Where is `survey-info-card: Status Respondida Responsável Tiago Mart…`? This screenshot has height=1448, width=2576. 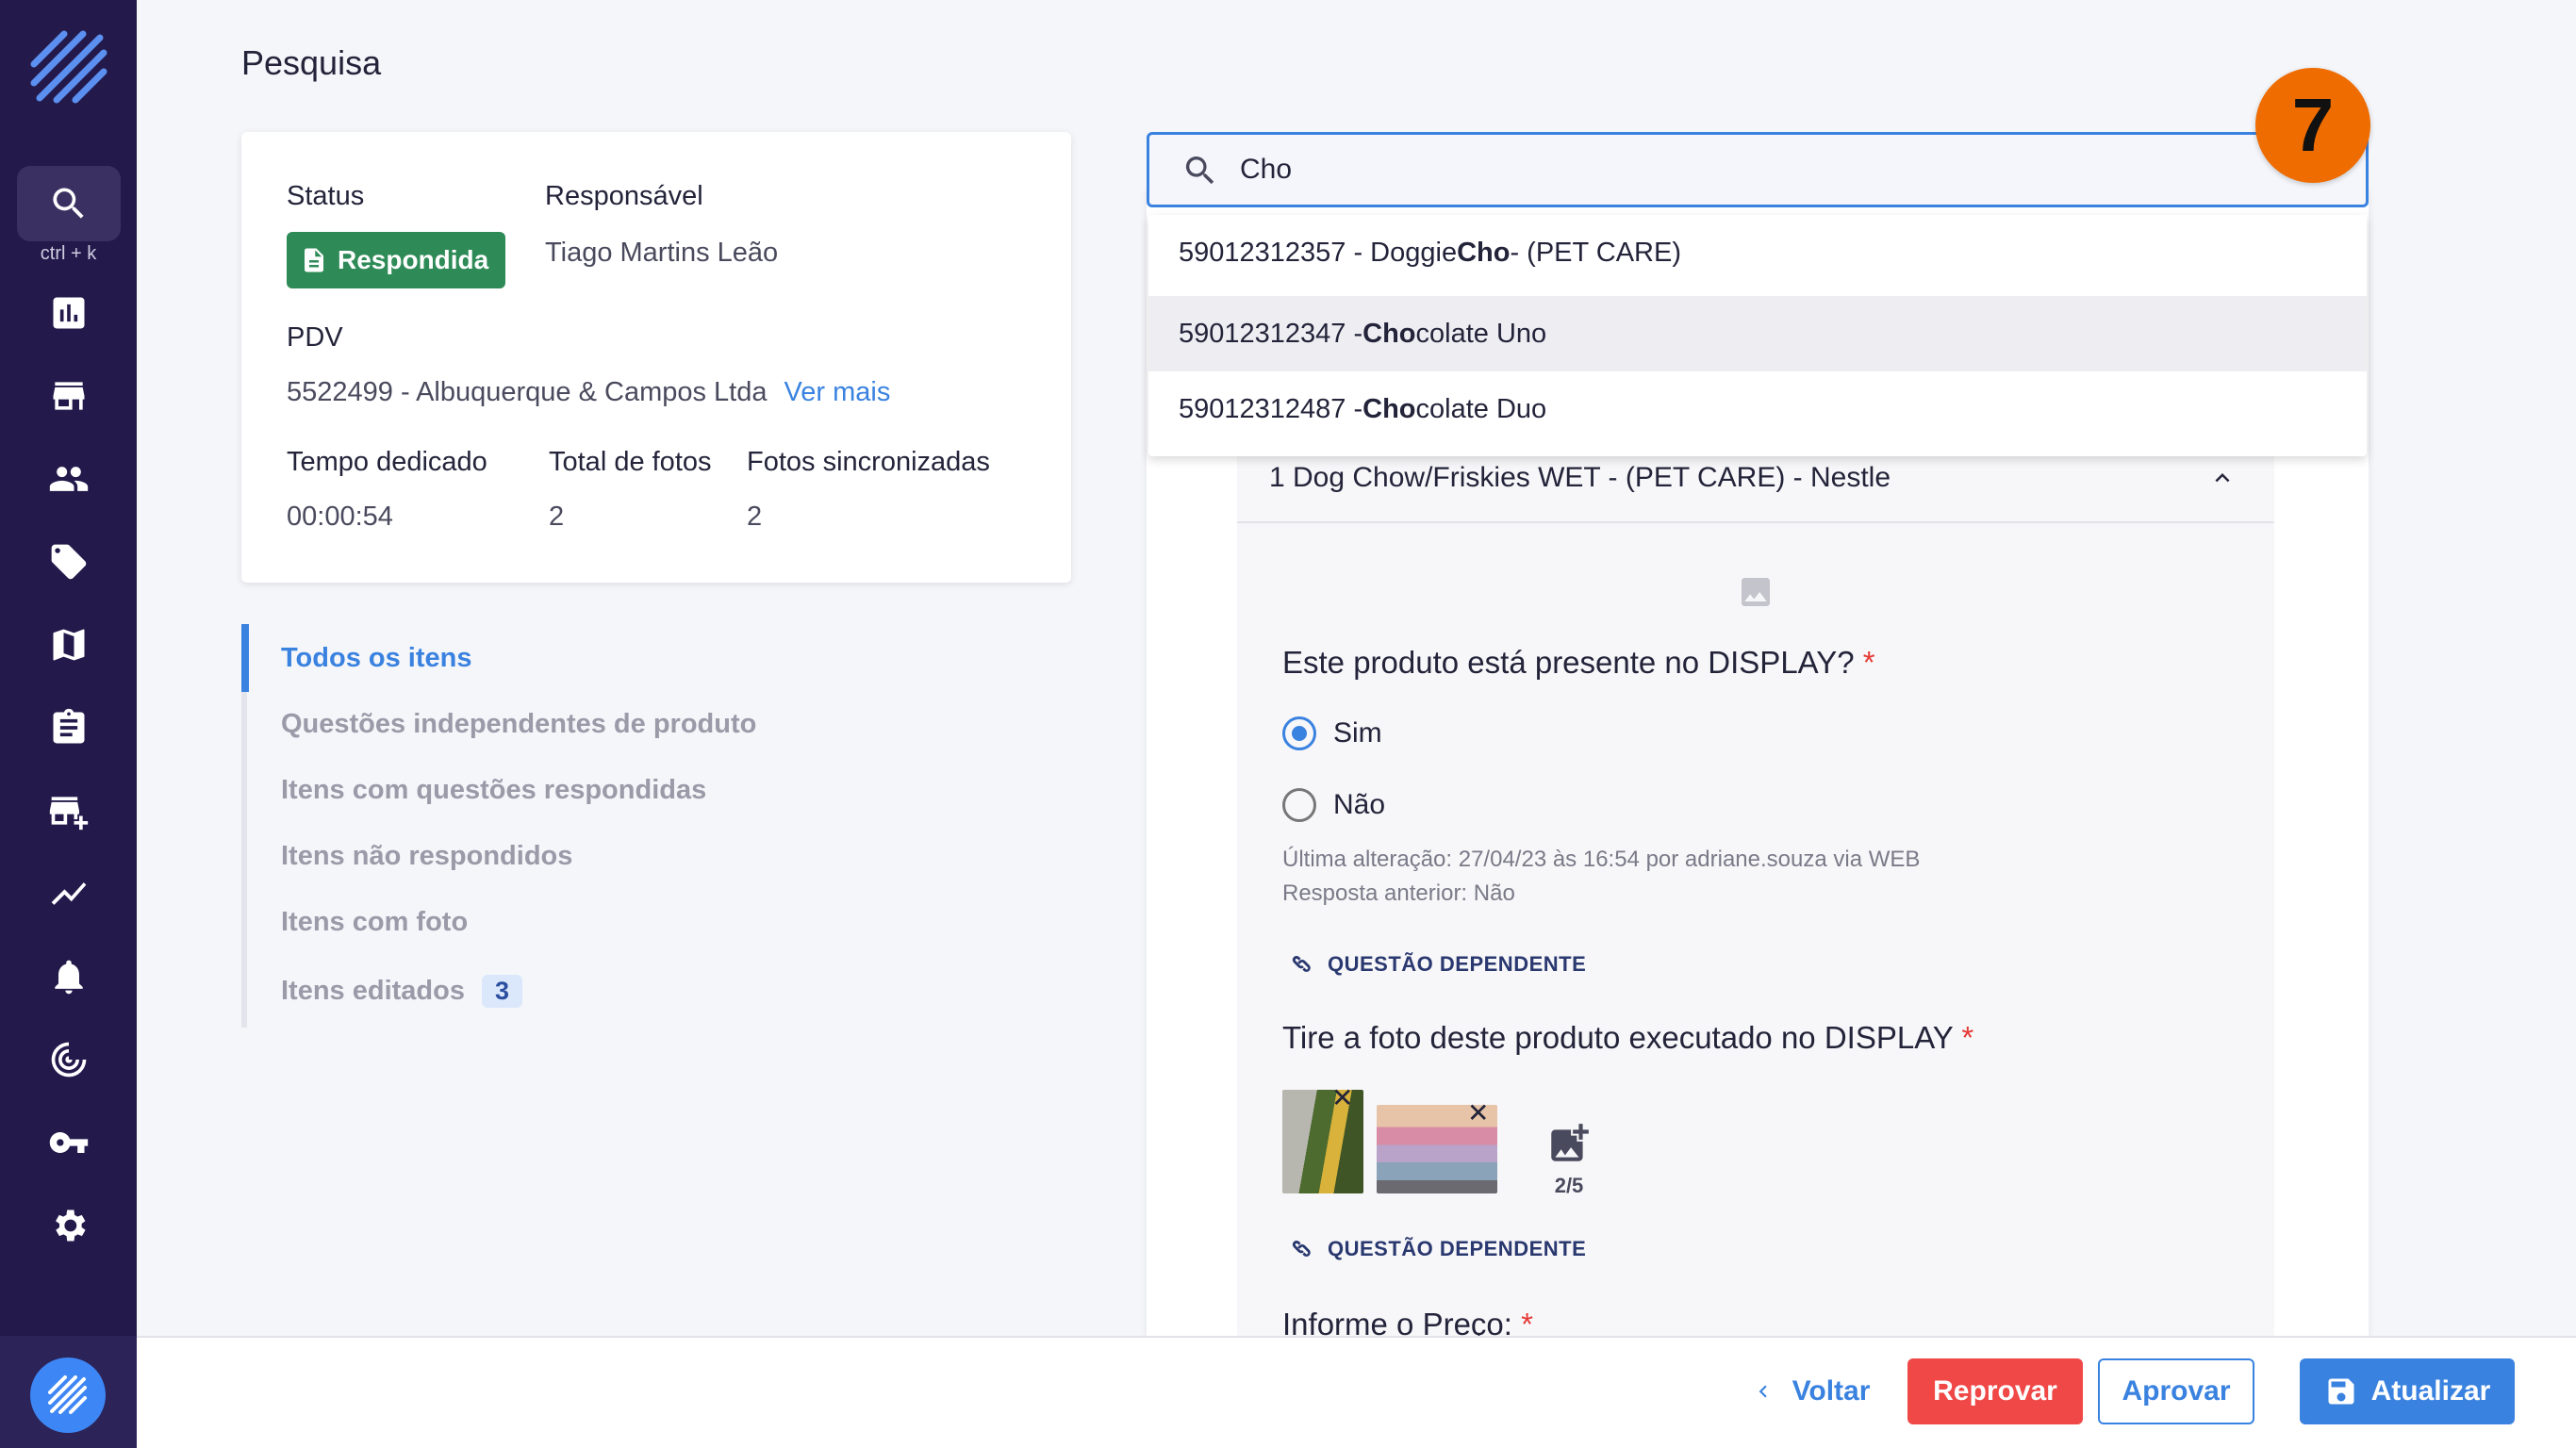
survey-info-card: Status Respondida Responsável Tiago Mart… is located at coordinates (656, 357).